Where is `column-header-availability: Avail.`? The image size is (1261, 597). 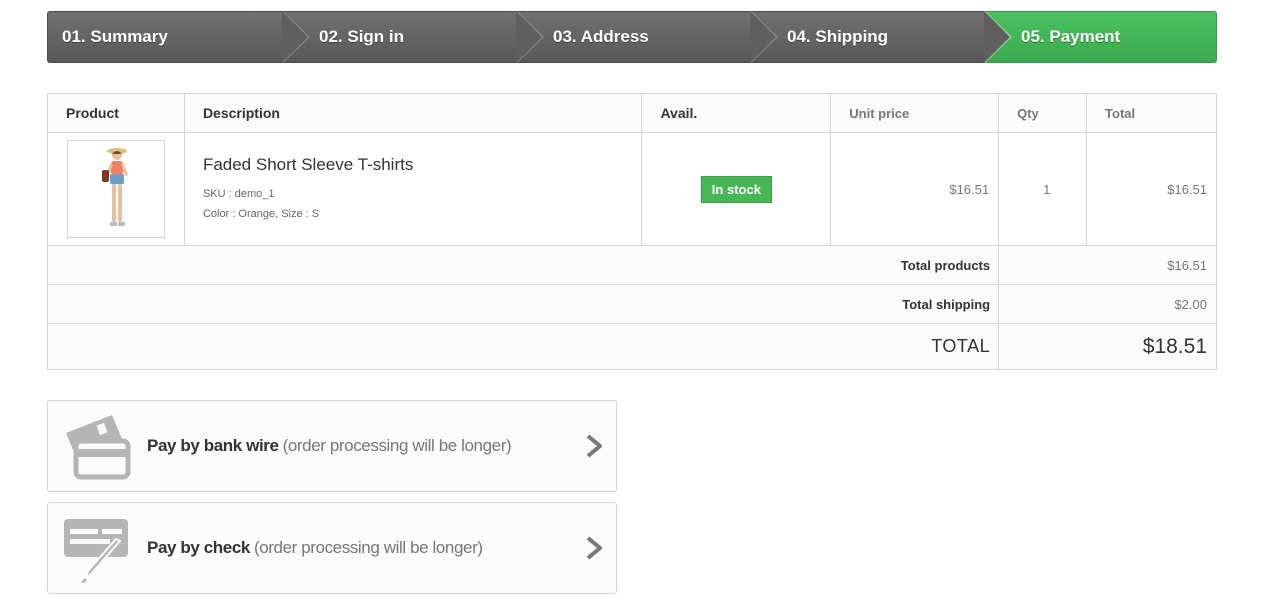
column-header-availability: Avail. is located at coordinates (736, 113).